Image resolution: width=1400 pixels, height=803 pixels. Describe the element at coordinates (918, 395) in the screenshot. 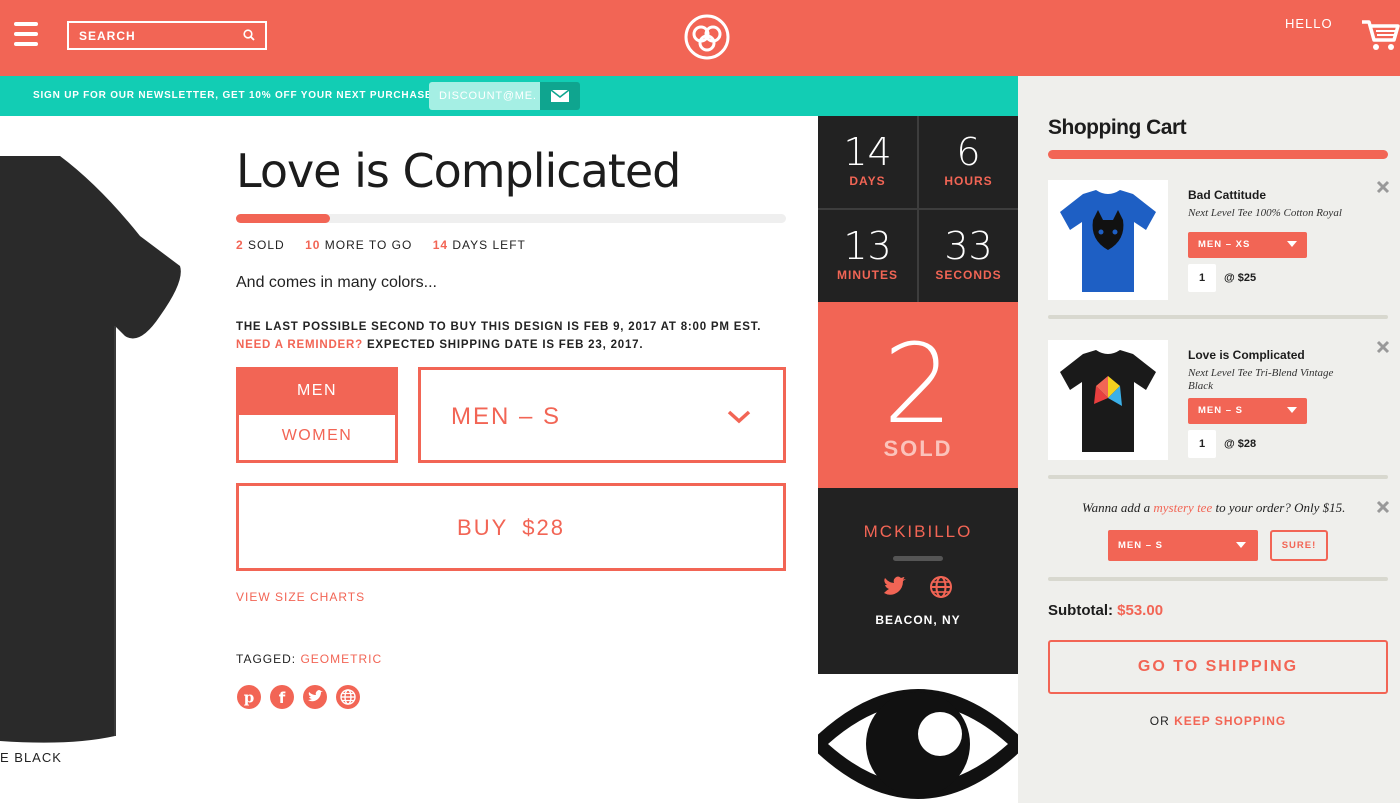

I see `sold-count-panel: 2 SOLD` at that location.